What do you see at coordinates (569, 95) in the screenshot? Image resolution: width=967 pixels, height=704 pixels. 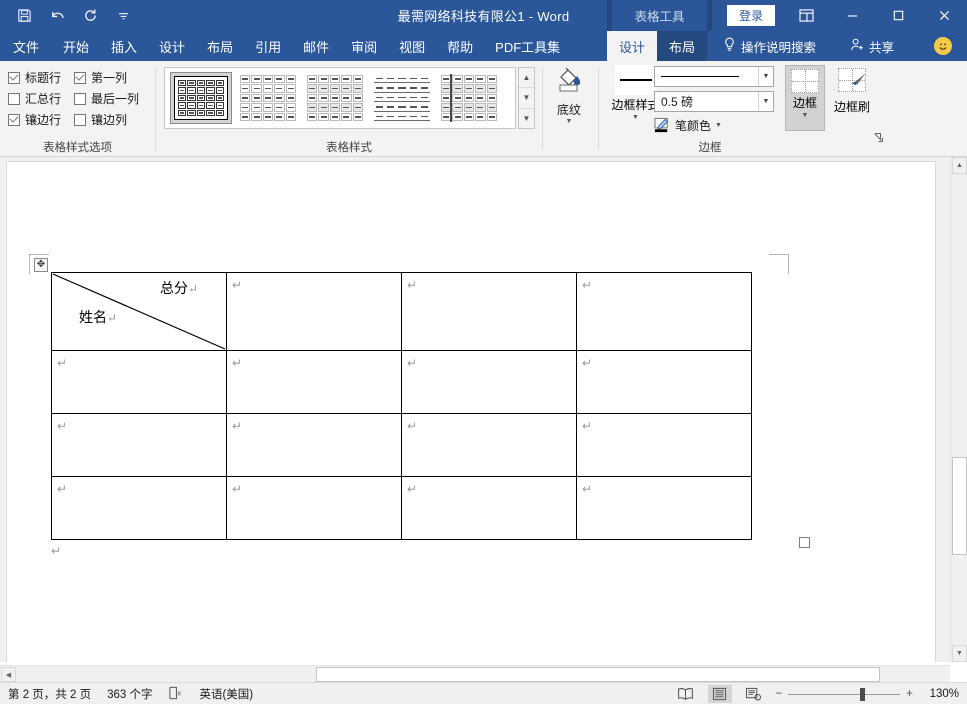 I see `shading-button: 底纹 ▼` at bounding box center [569, 95].